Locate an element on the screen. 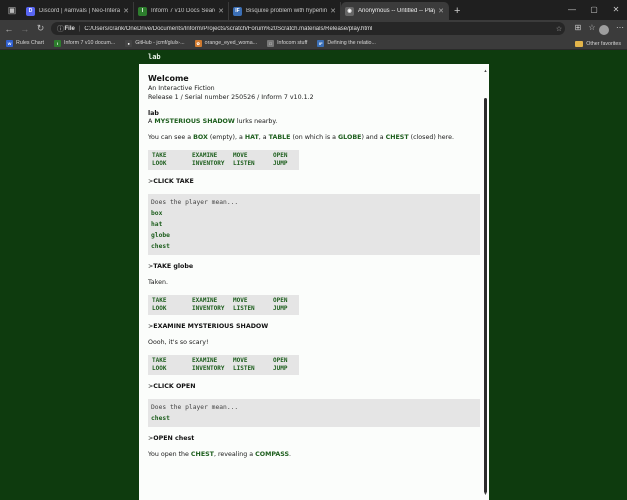  inform-icon: I is located at coordinates (142, 11).